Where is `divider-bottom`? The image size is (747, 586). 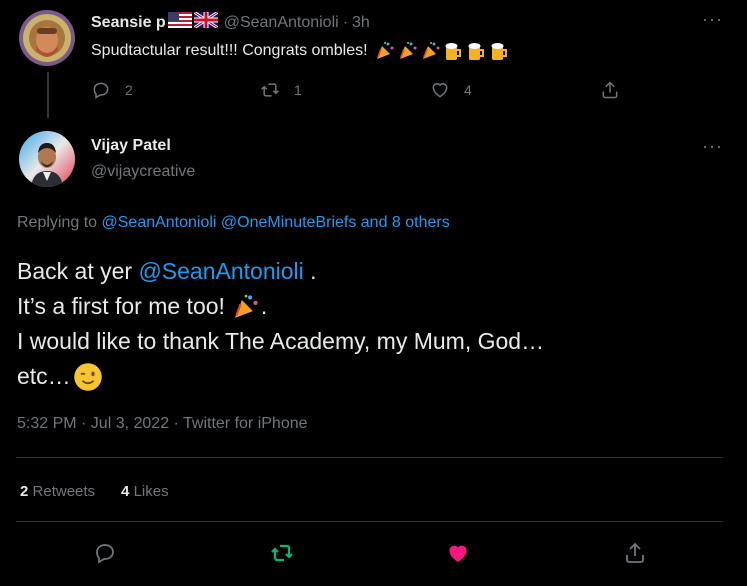
divider-bottom is located at coordinates (369, 521).